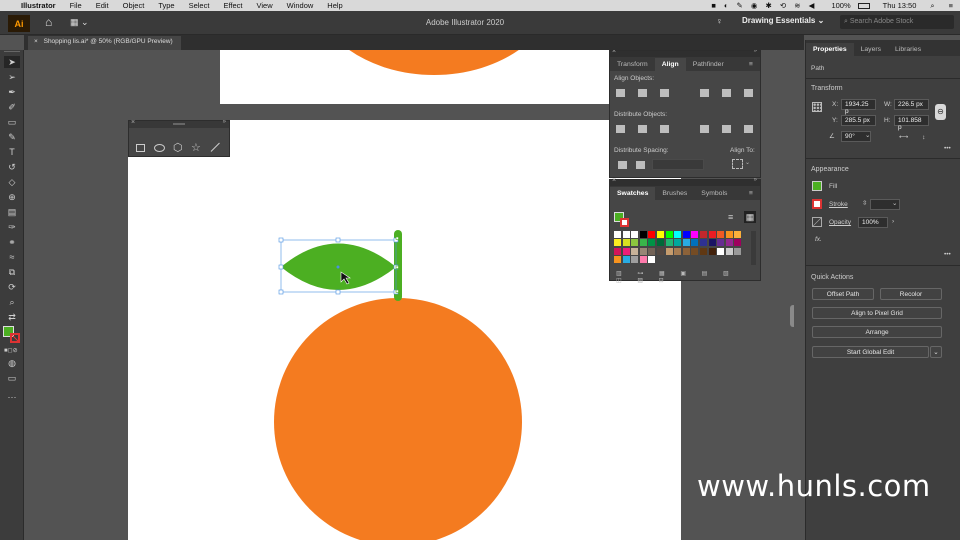 This screenshot has width=960, height=540. Describe the element at coordinates (911, 104) in the screenshot. I see `width-field: 226.5 px` at that location.